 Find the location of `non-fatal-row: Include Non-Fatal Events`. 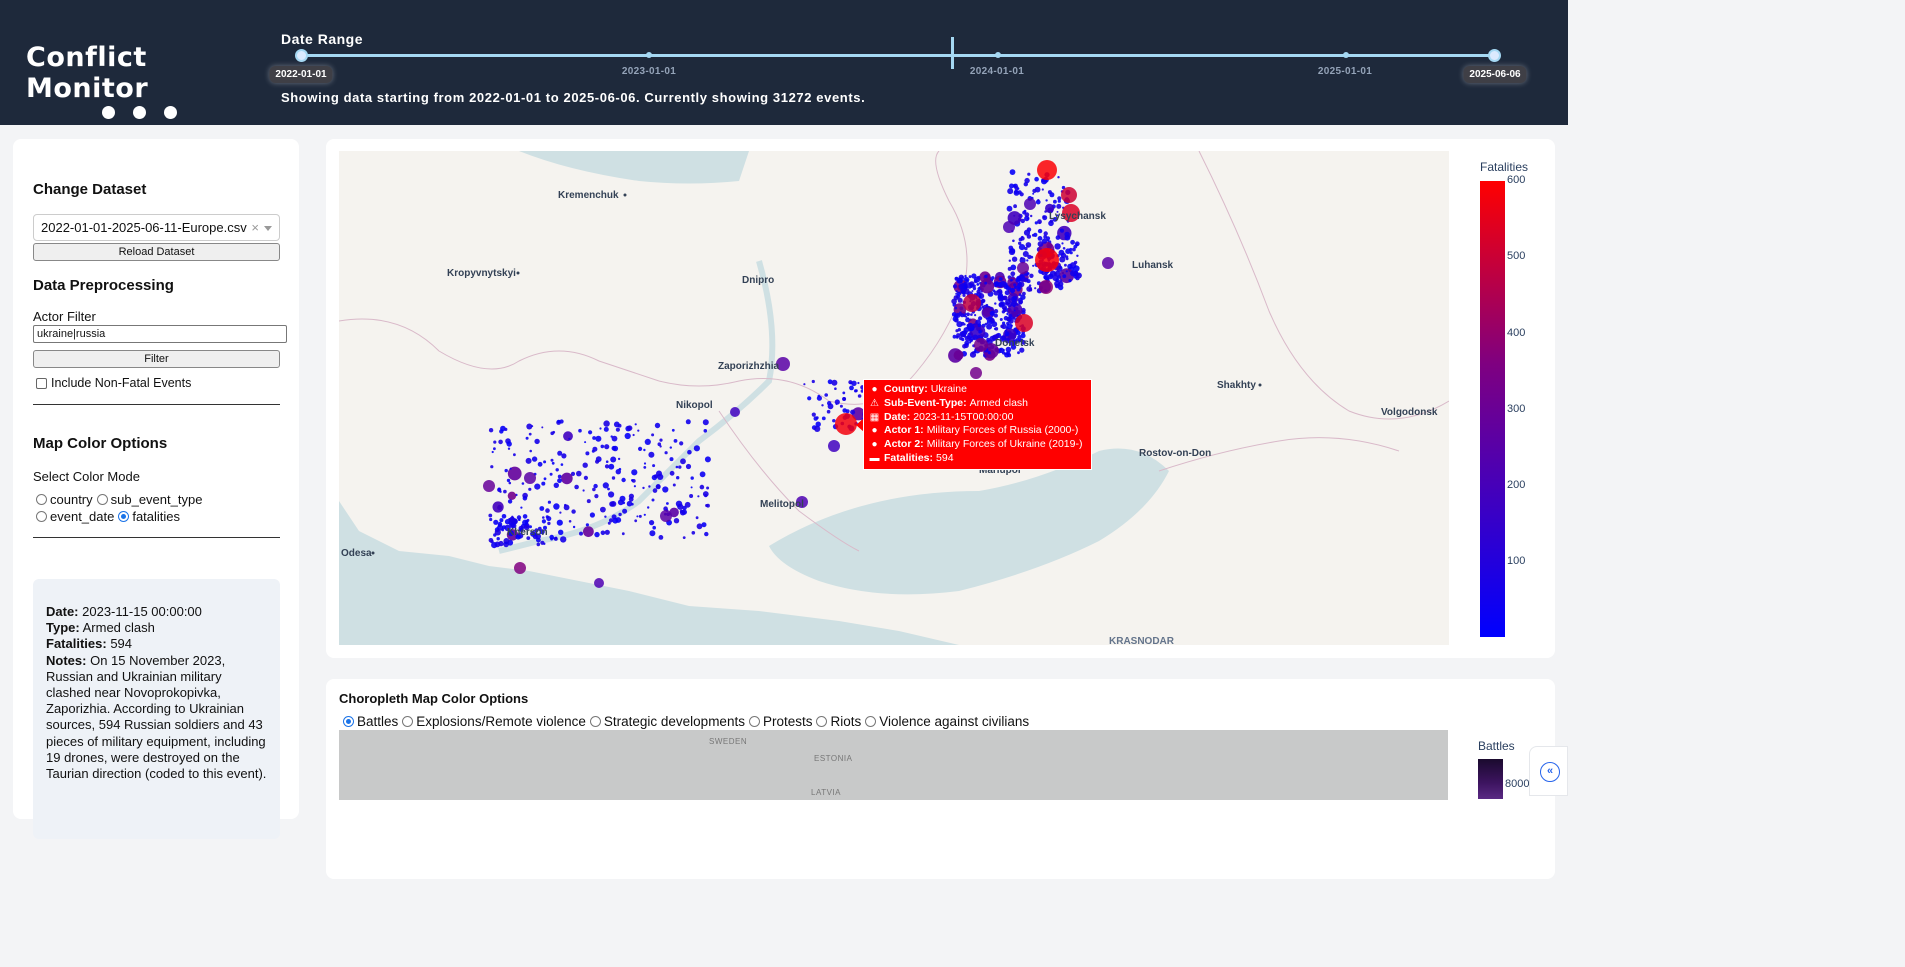

non-fatal-row: Include Non-Fatal Events is located at coordinates (113, 383).